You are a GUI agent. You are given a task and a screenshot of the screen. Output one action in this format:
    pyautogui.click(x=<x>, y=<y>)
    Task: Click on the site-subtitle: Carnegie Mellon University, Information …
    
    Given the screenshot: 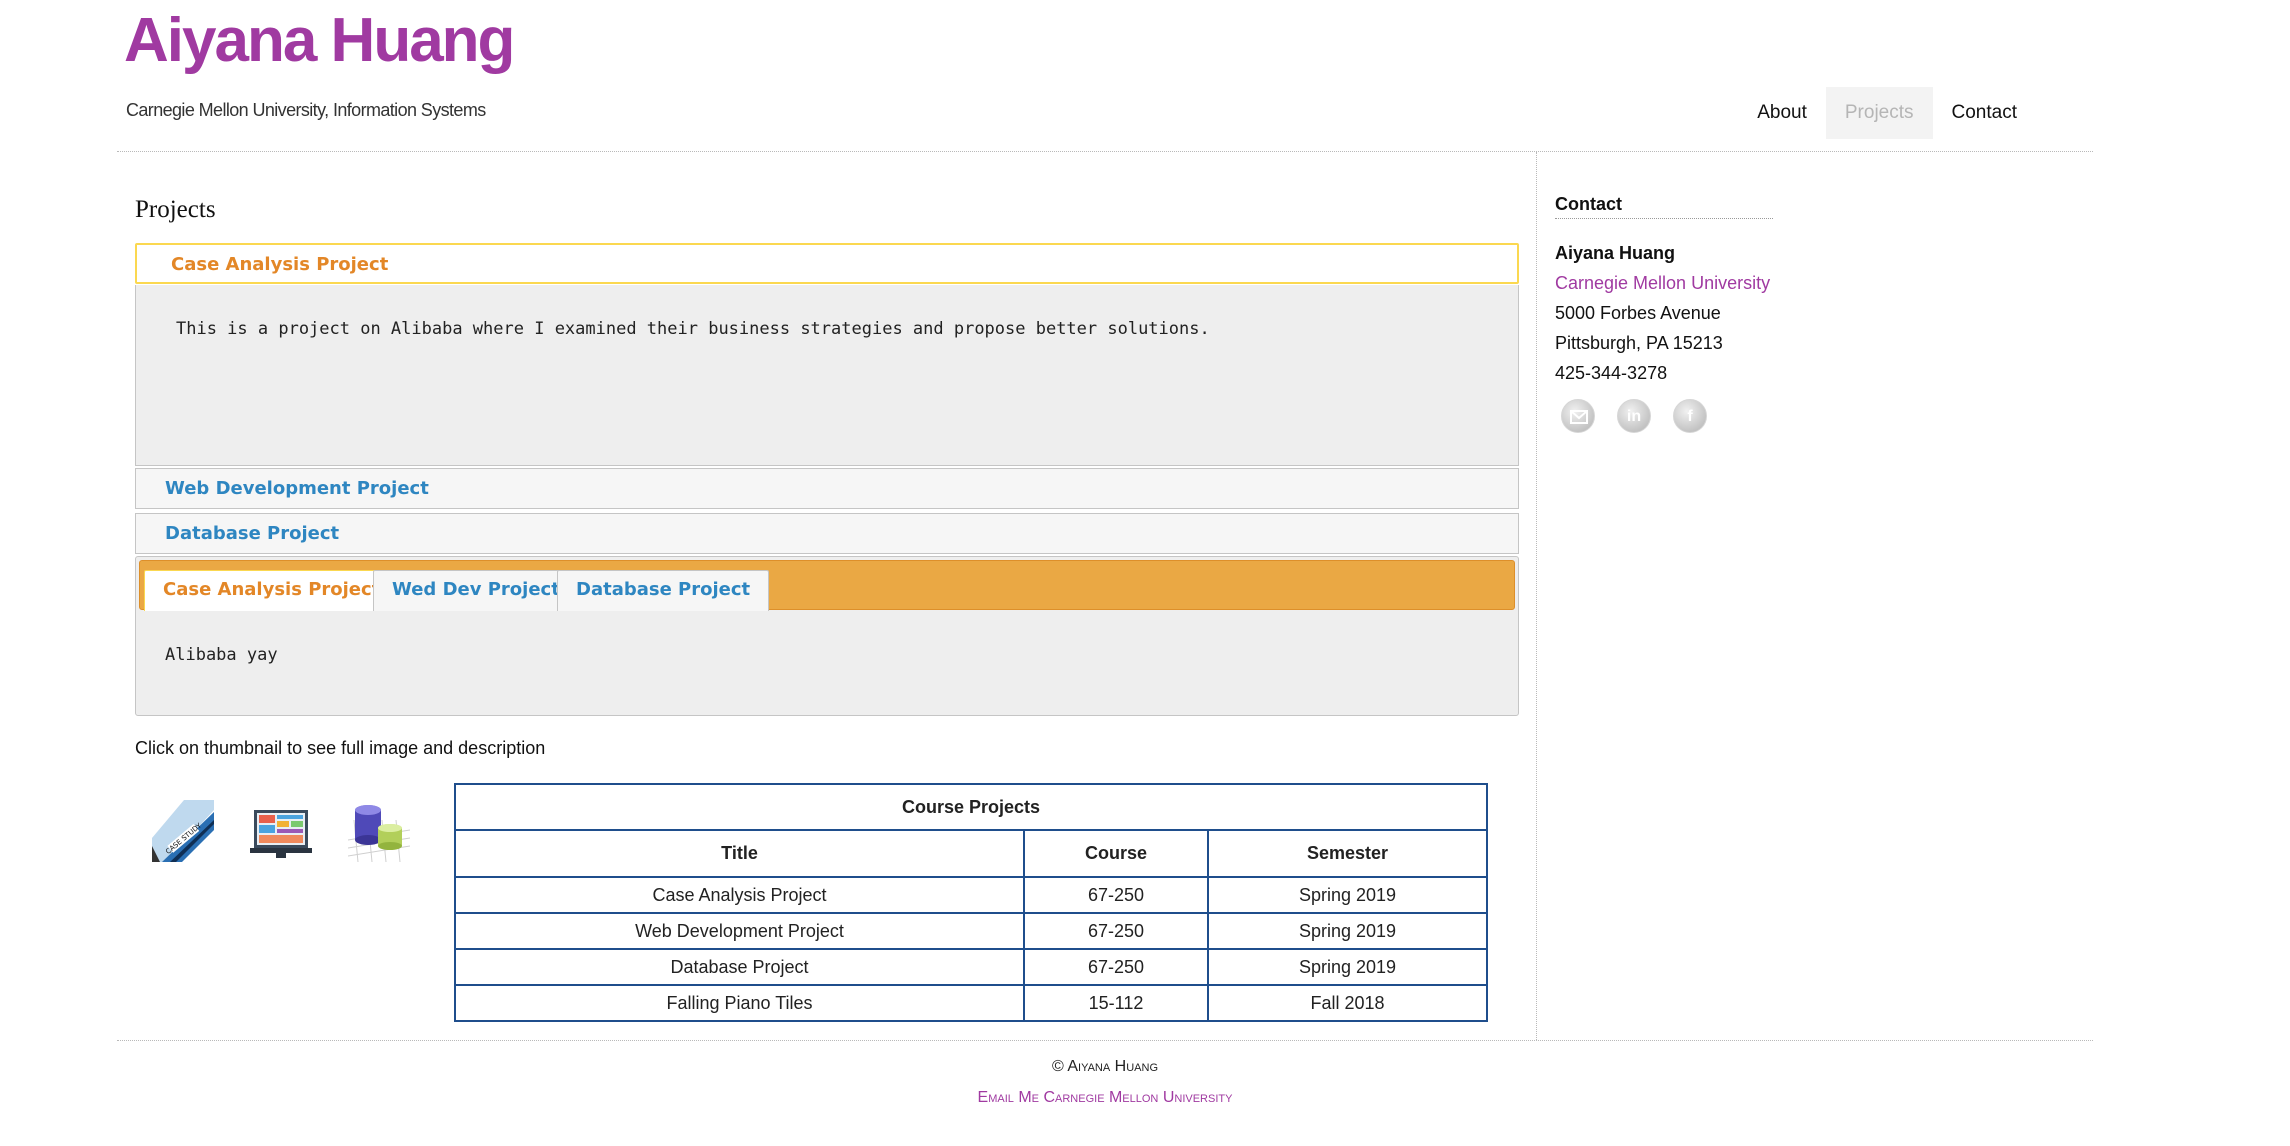 What is the action you would take?
    pyautogui.click(x=306, y=110)
    